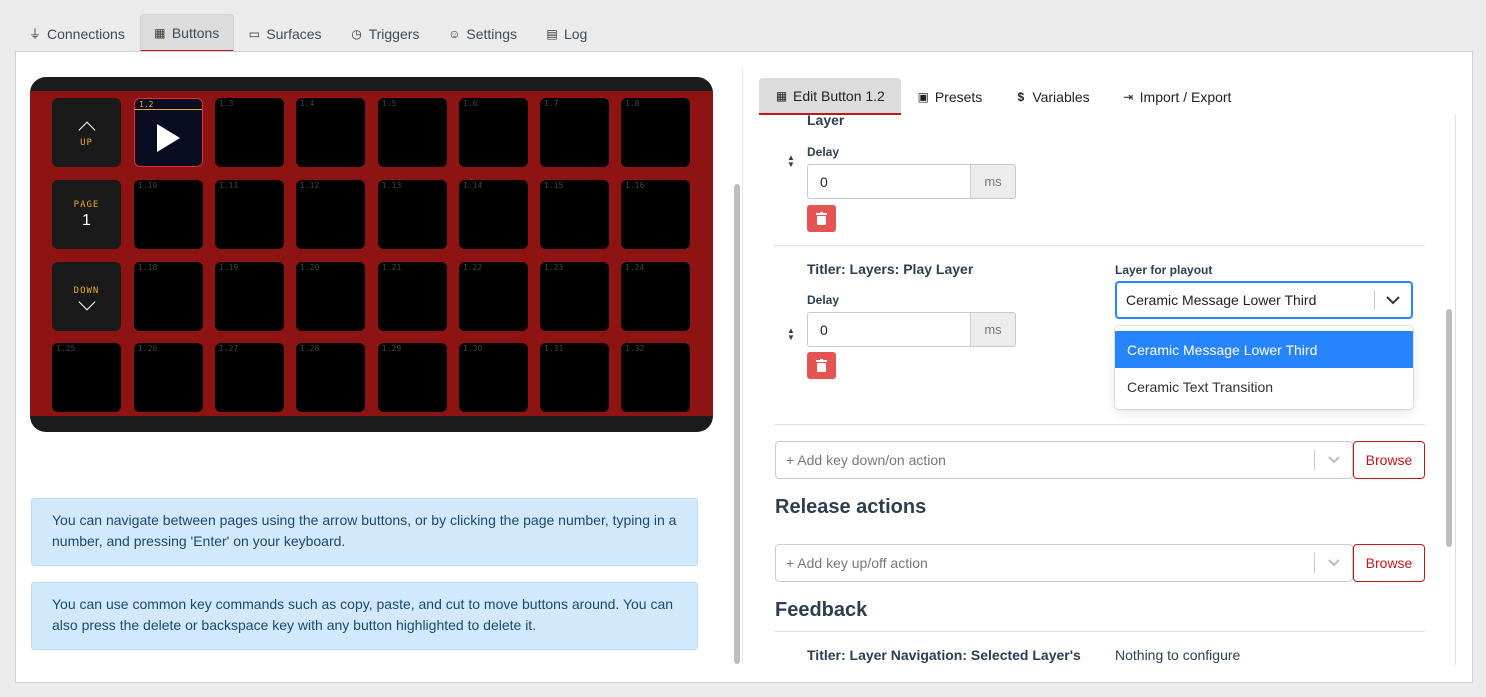 This screenshot has width=1486, height=697. I want to click on grid-button-number: 1.2, so click(146, 104).